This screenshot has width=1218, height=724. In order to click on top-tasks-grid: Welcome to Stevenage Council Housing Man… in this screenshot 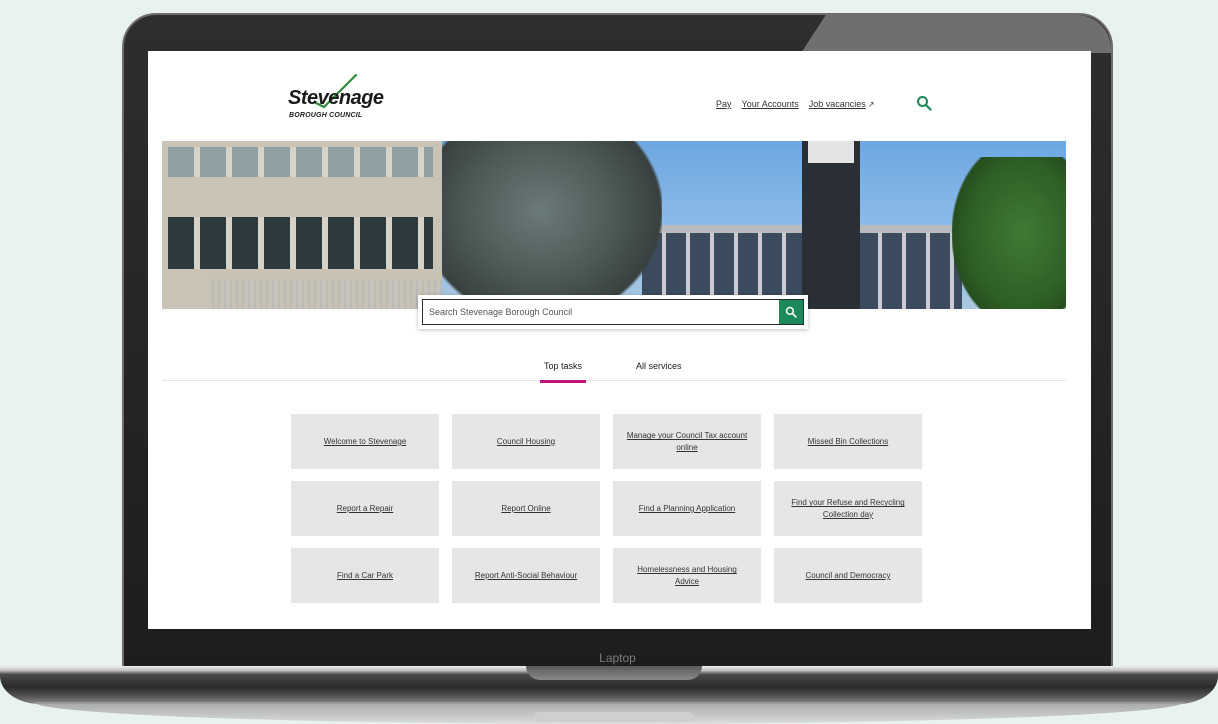, I will do `click(607, 508)`.